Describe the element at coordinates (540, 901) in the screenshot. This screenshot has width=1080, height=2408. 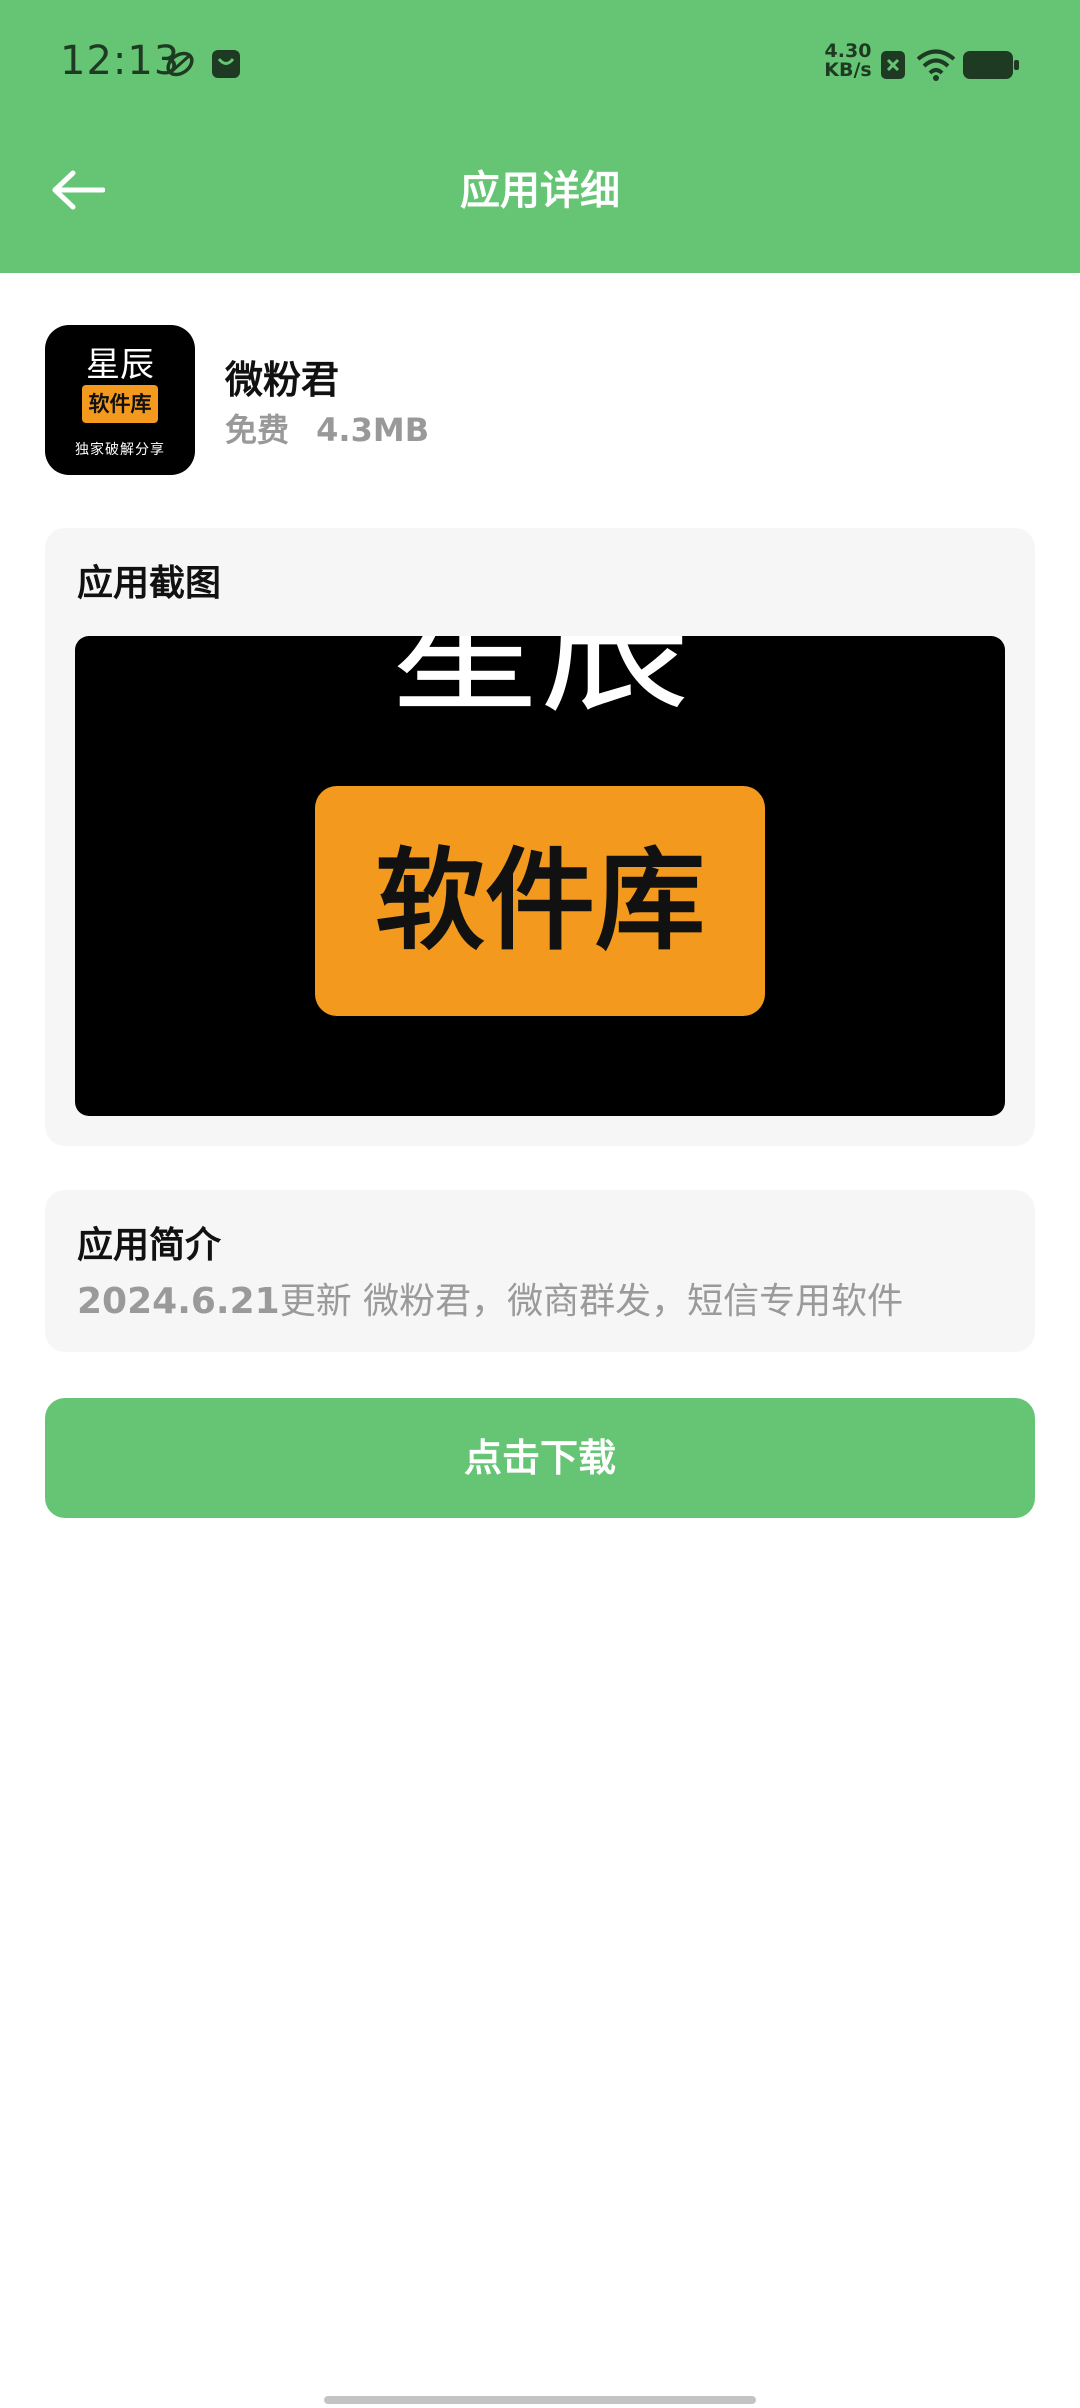
I see `screenshot-badge: 软件库` at that location.